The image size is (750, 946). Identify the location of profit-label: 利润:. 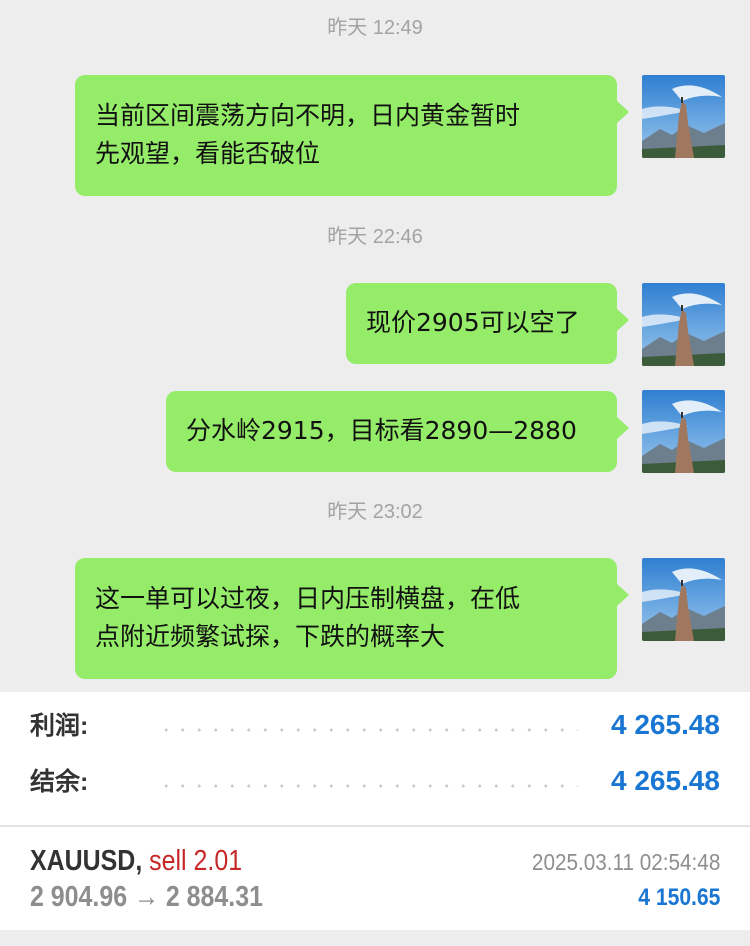
(59, 726).